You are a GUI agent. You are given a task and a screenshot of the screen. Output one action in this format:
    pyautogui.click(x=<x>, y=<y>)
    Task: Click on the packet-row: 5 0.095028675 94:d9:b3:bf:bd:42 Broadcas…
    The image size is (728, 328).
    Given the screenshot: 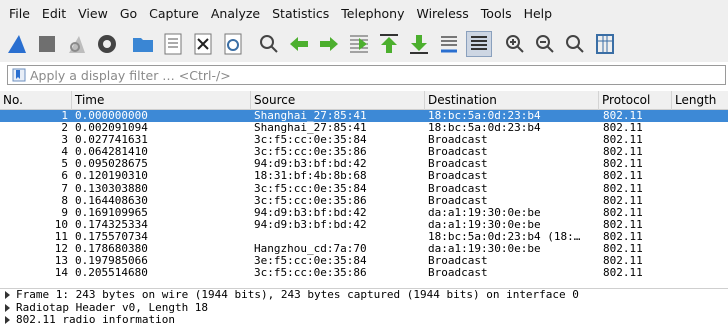 What is the action you would take?
    pyautogui.click(x=364, y=164)
    